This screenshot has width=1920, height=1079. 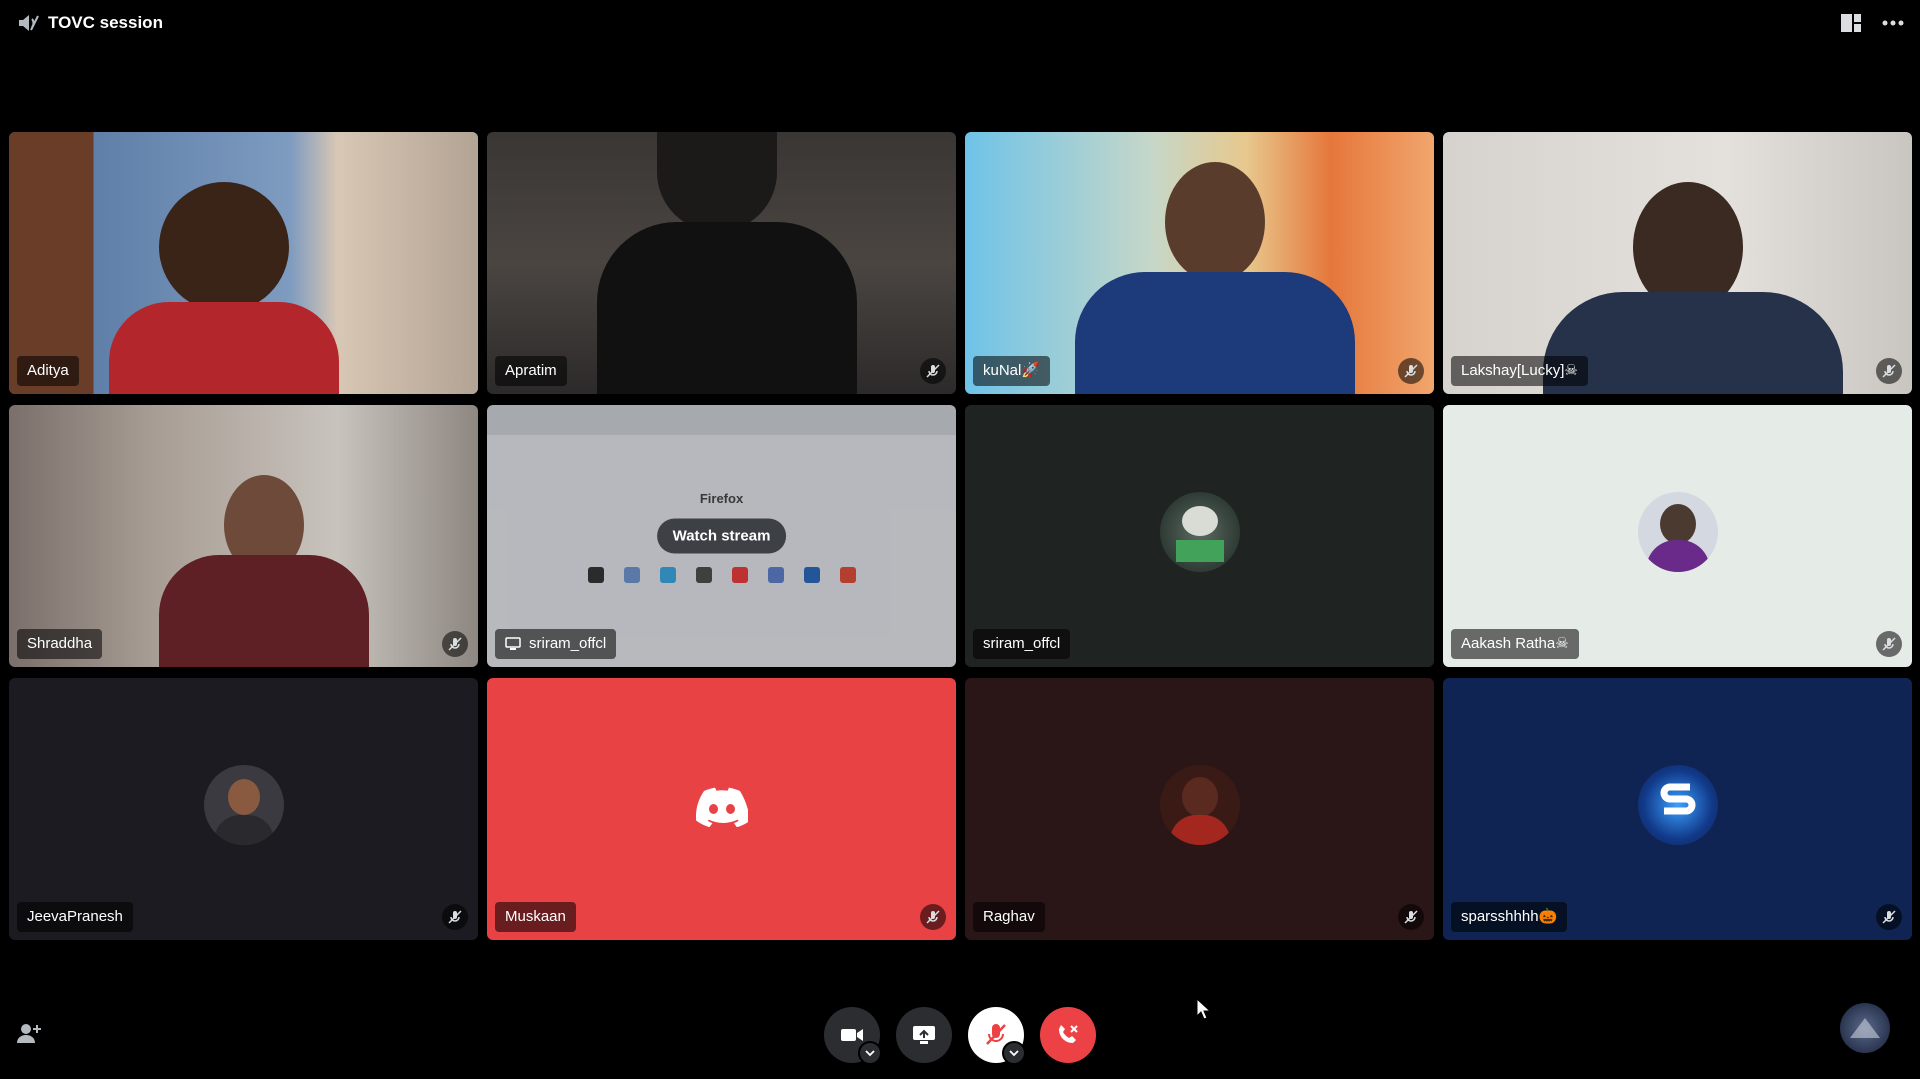 I want to click on participant-name: Apratim, so click(x=531, y=371).